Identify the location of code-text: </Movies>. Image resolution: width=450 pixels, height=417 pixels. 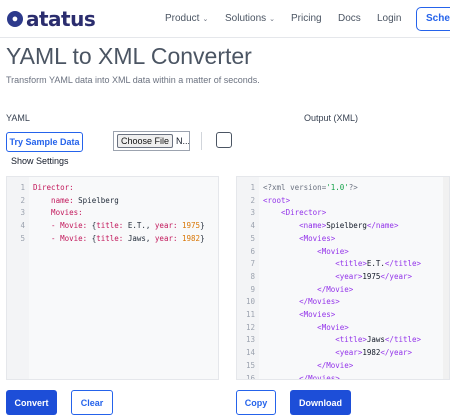
(301, 376).